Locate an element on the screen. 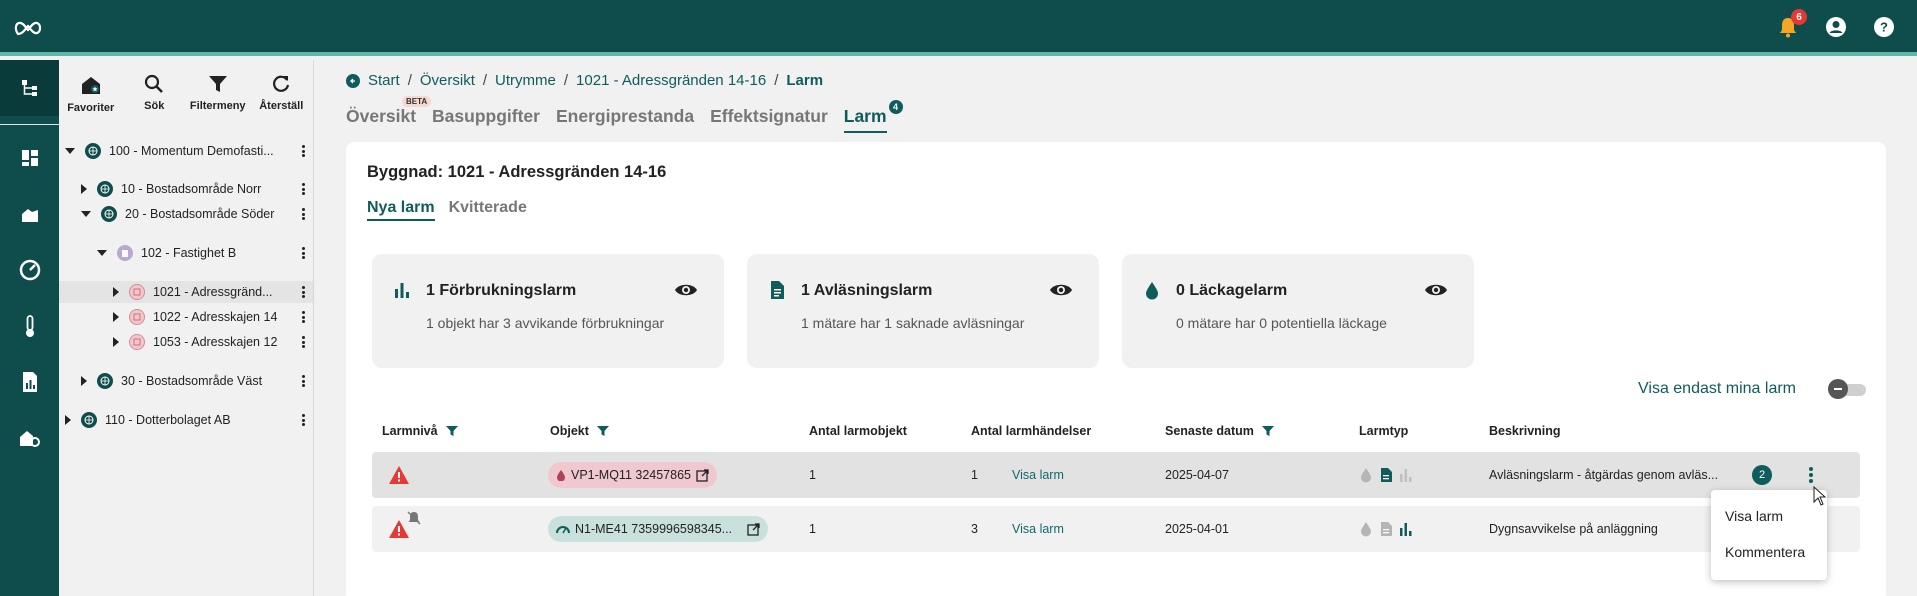  column-senaste-datum: Senaste datum is located at coordinates (1219, 431).